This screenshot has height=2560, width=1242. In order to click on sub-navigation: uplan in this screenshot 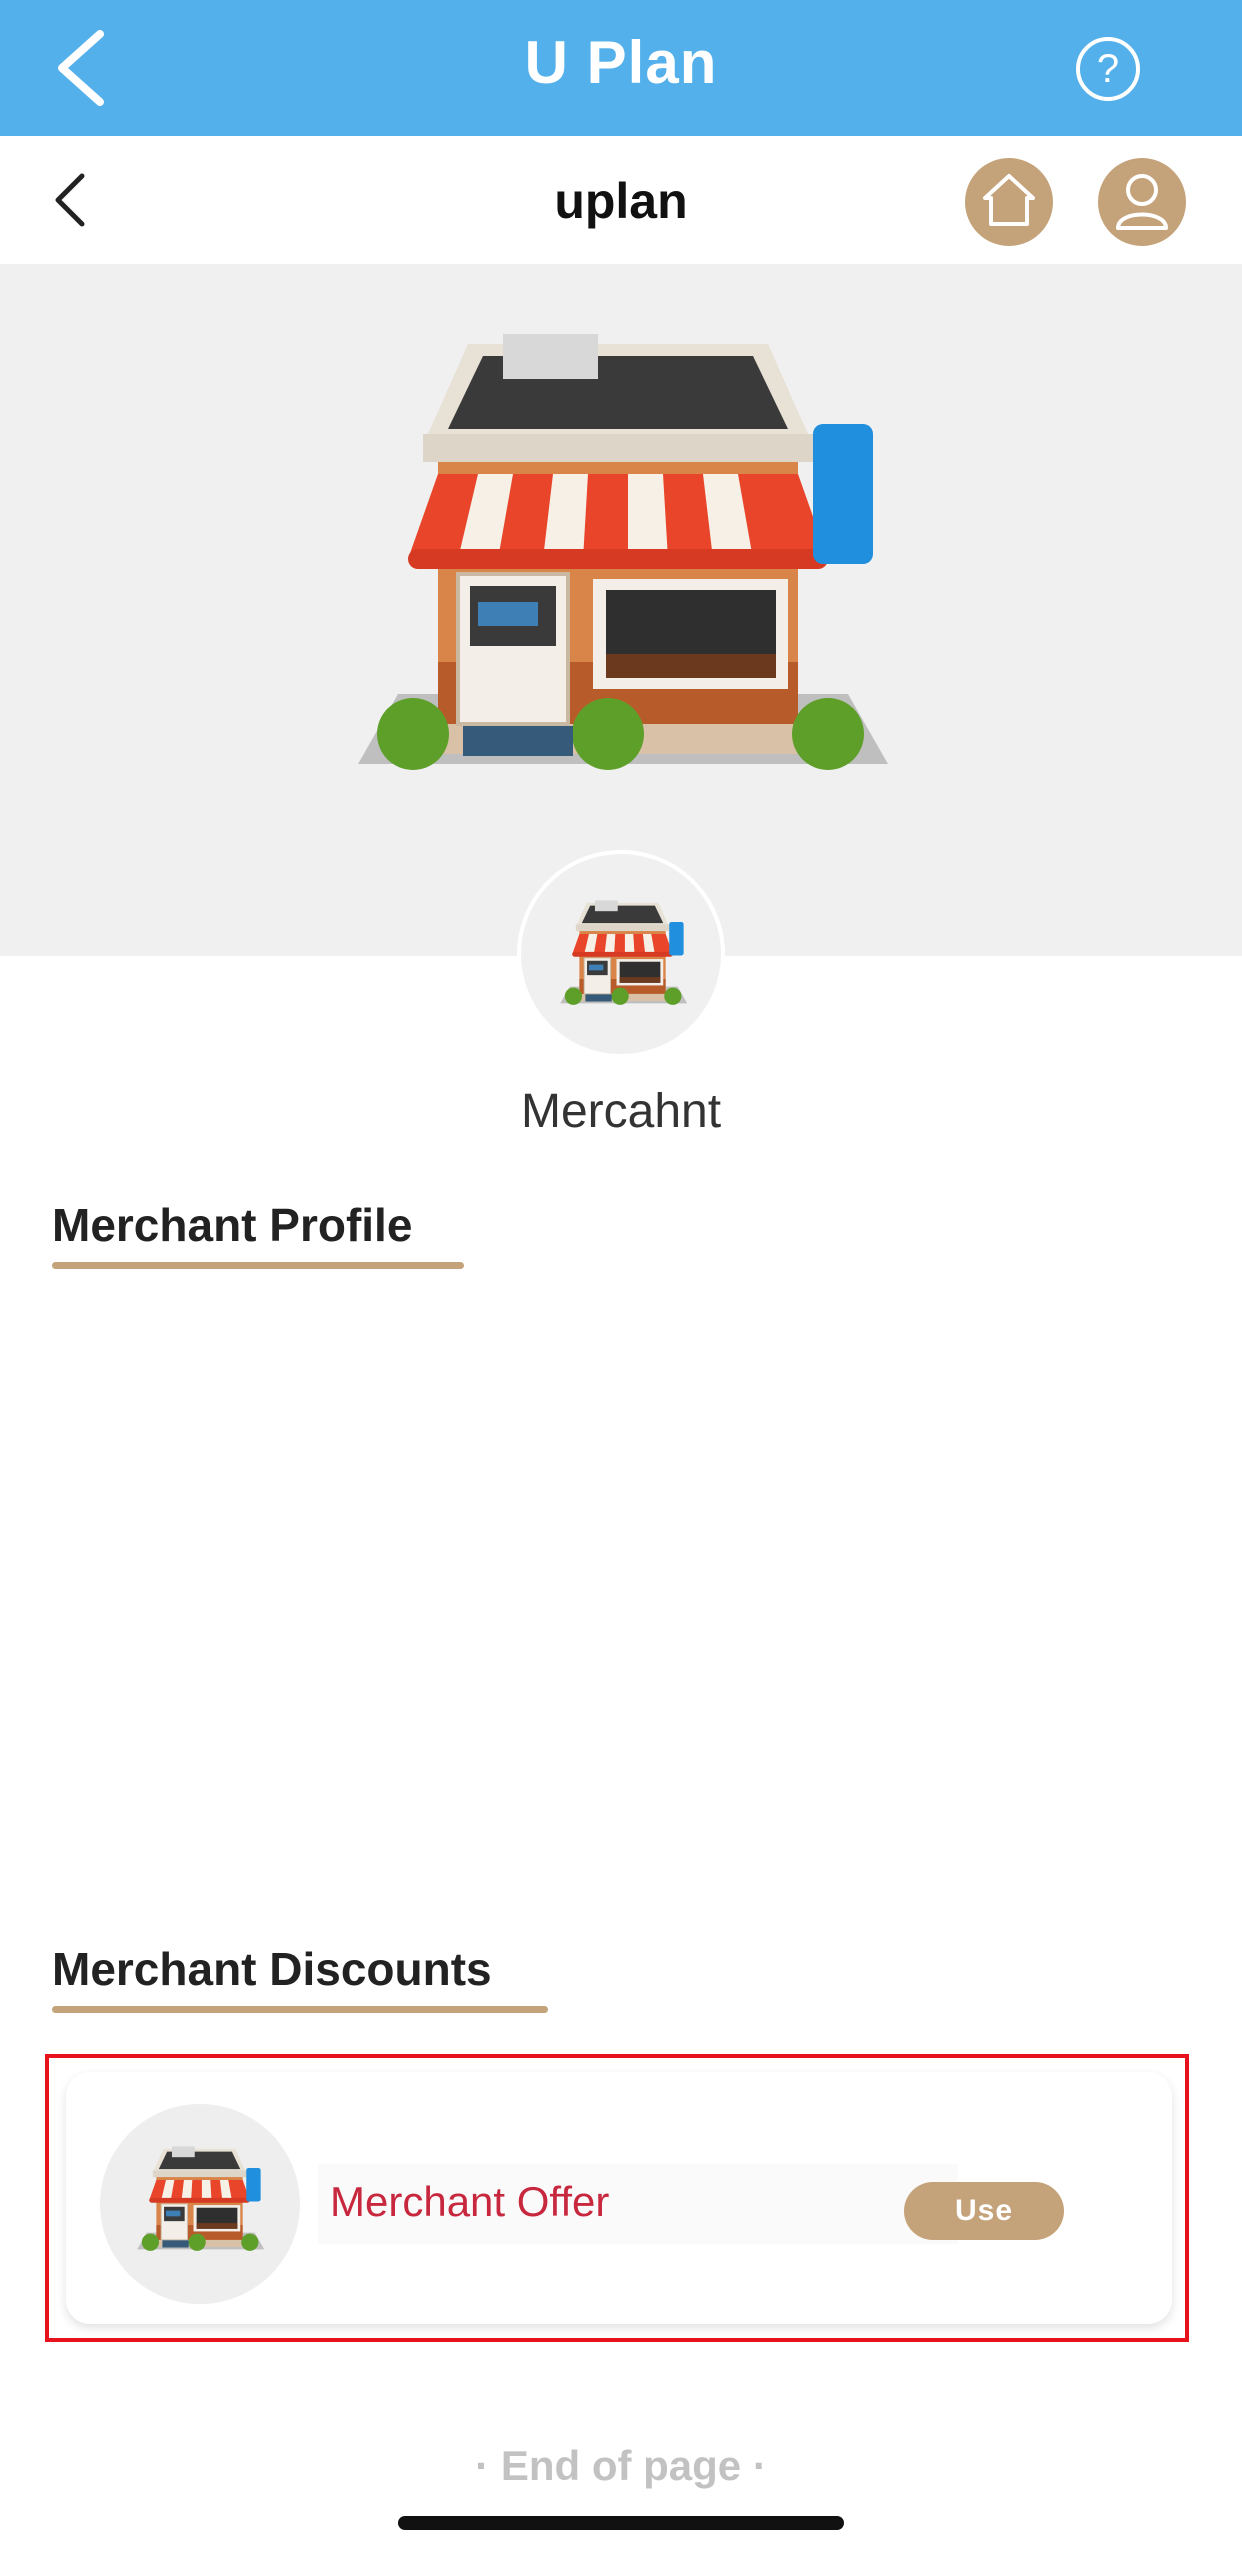, I will do `click(621, 200)`.